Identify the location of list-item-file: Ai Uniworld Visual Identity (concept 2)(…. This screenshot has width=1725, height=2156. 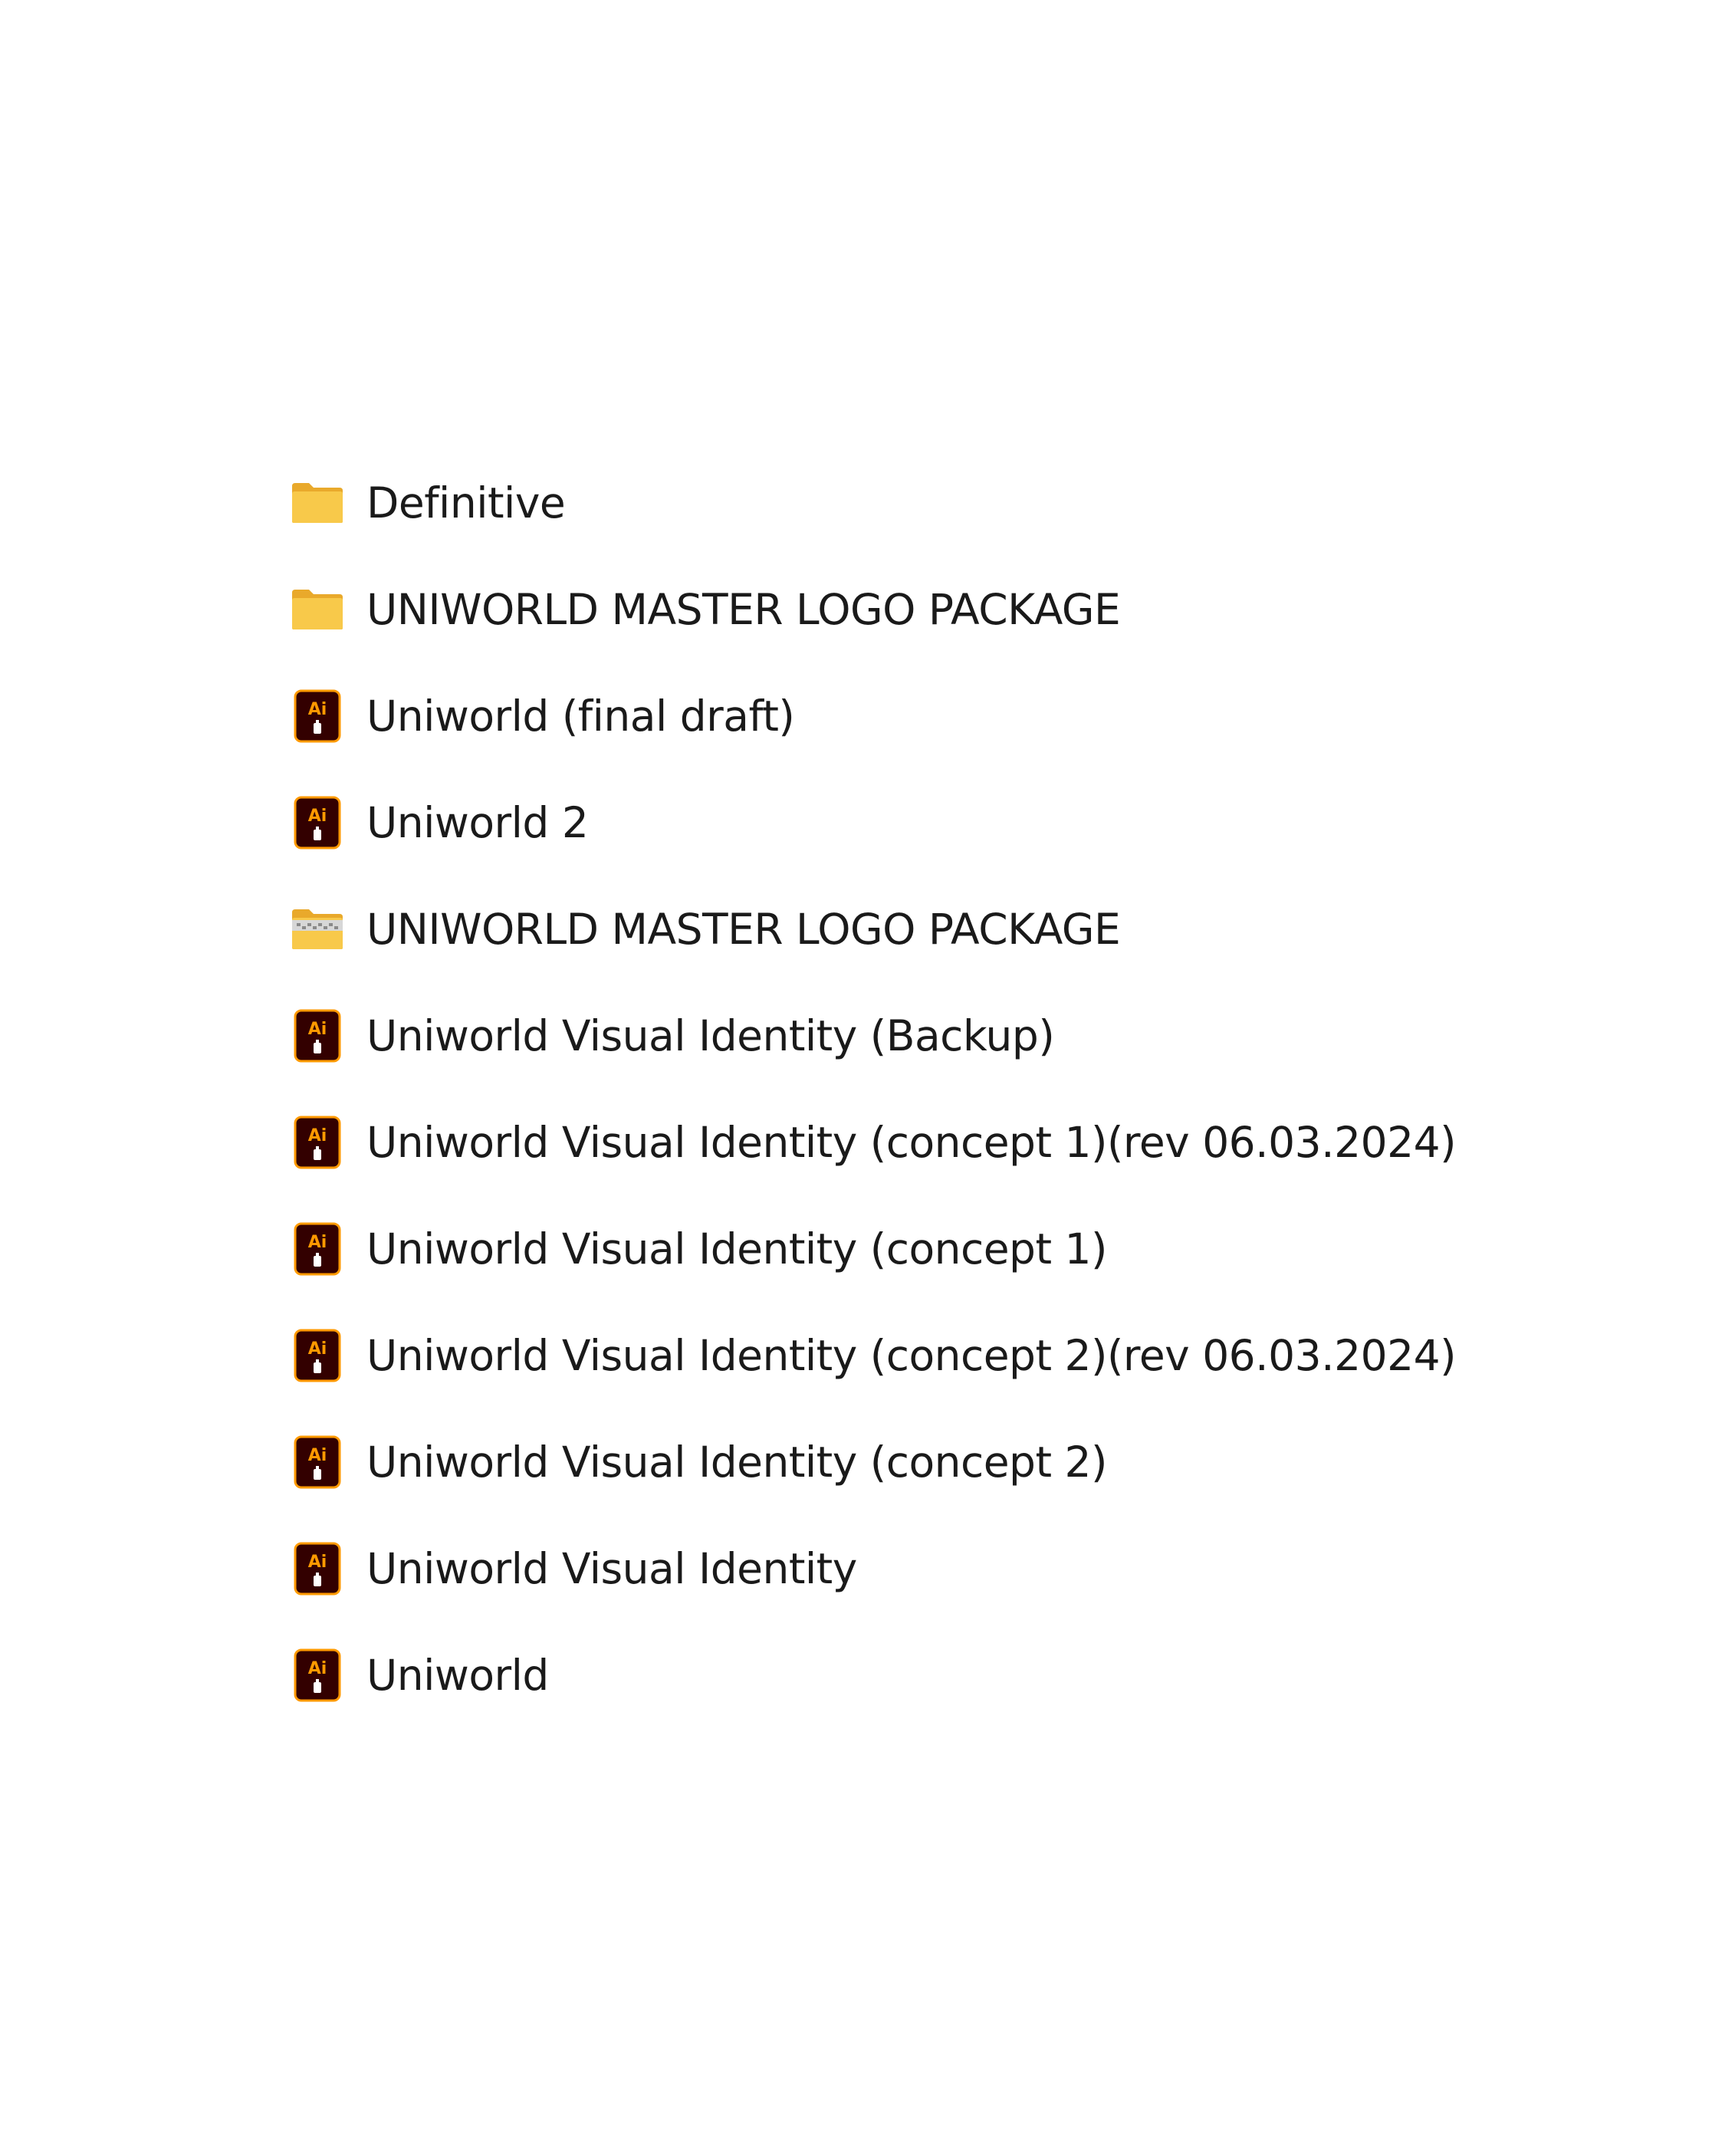
(873, 1355).